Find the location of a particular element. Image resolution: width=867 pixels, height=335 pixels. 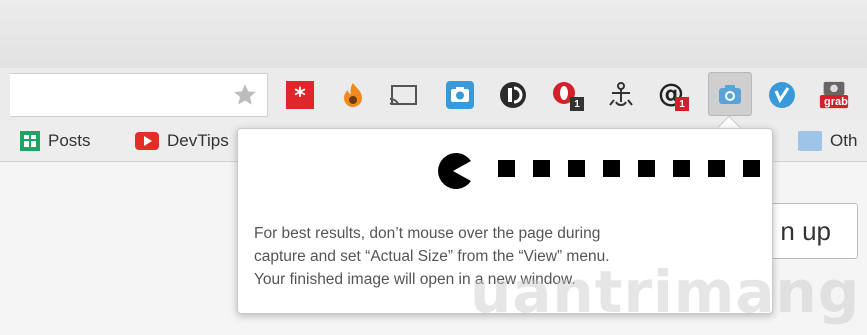

fire-icon is located at coordinates (353, 95).